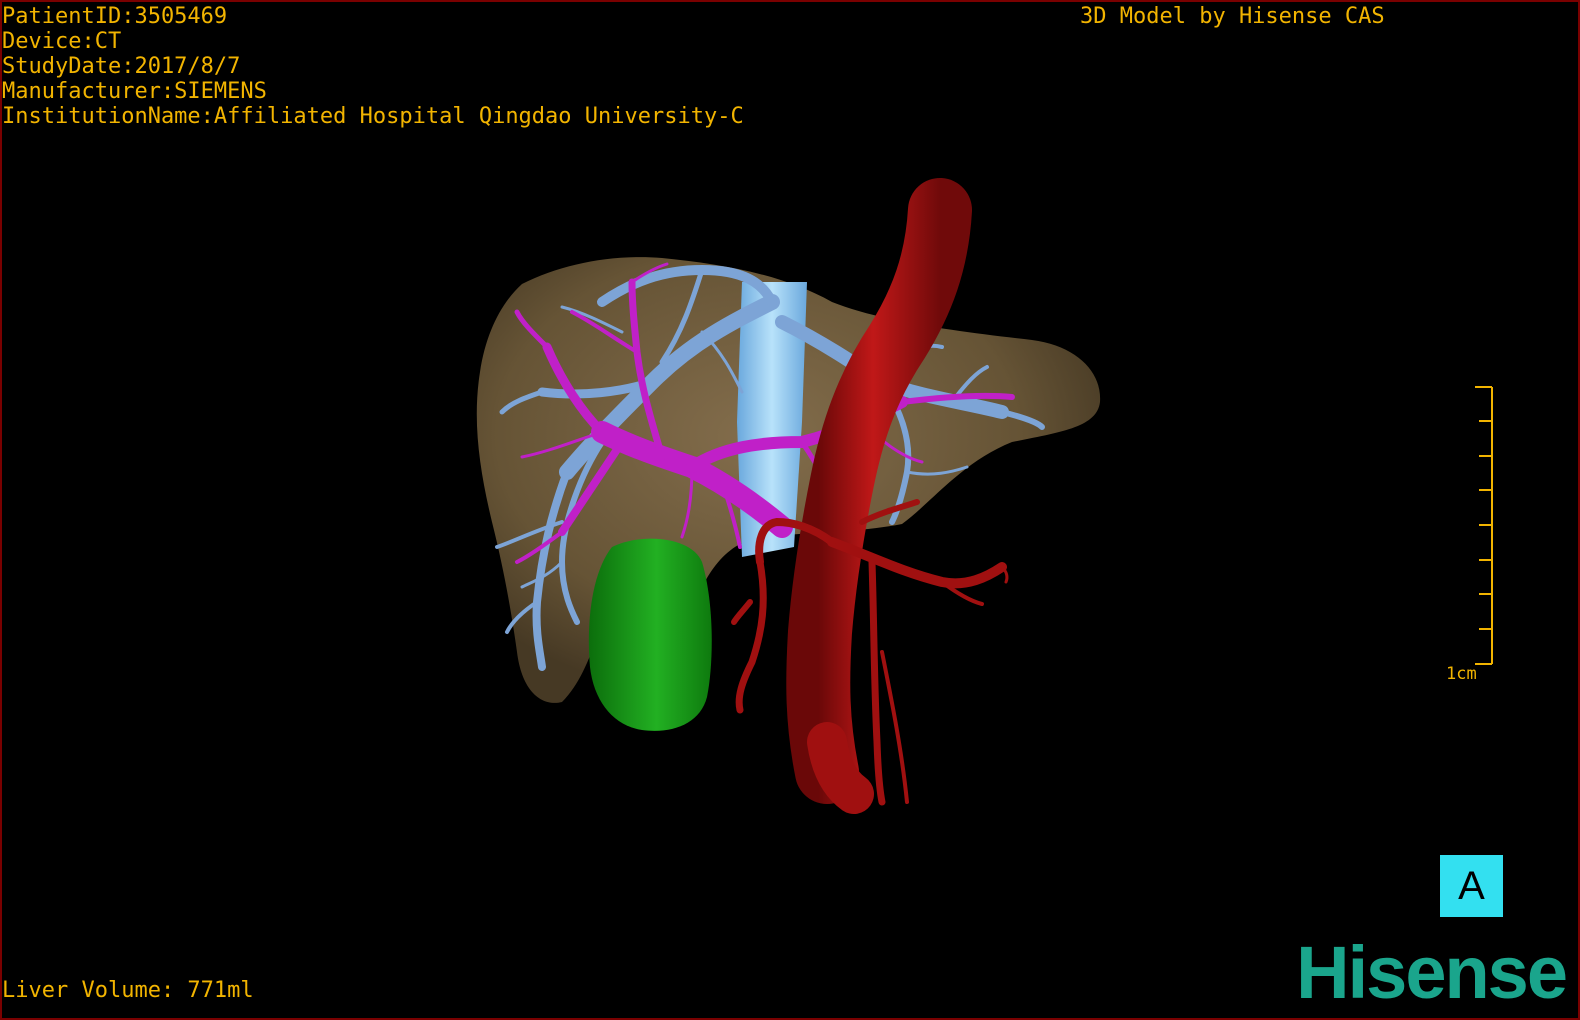 Image resolution: width=1580 pixels, height=1020 pixels. Describe the element at coordinates (134, 91) in the screenshot. I see `manufacturer-text: Manufacturer:SIEMENS` at that location.